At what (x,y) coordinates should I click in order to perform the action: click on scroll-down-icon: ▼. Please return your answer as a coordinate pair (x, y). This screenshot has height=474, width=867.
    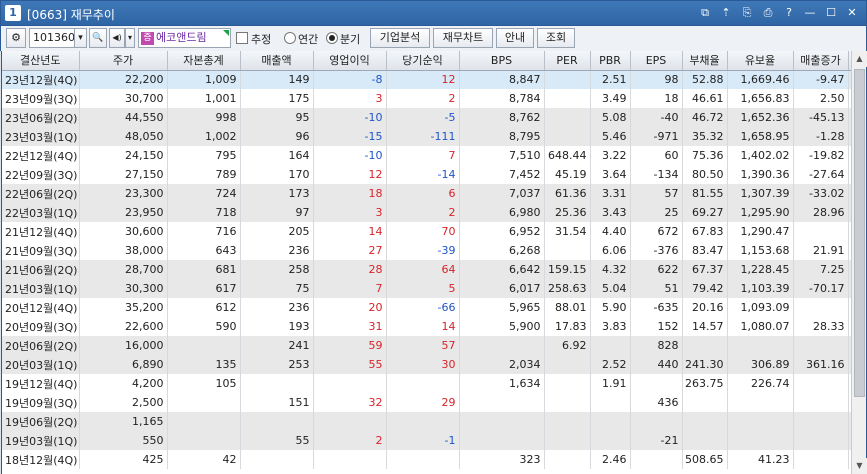
    Looking at the image, I should click on (859, 466).